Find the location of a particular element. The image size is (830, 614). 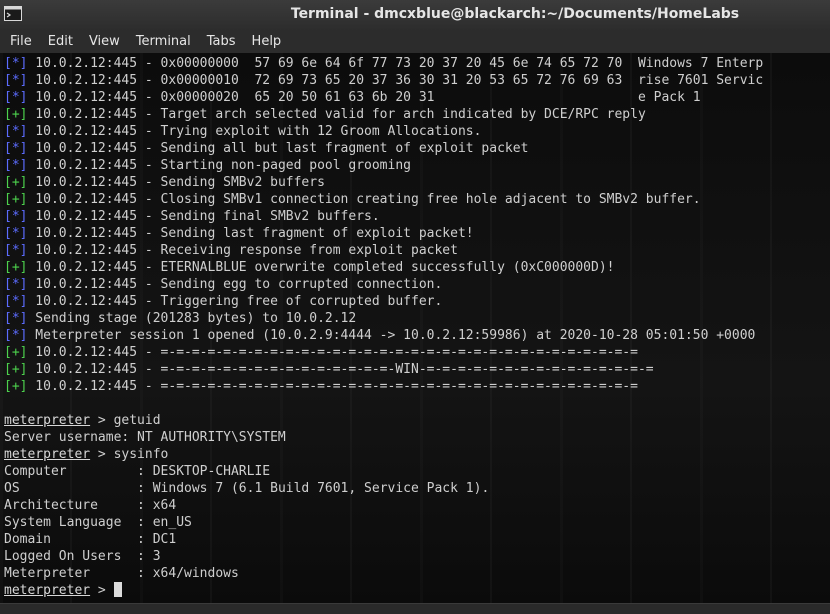

text-cursor is located at coordinates (117, 589).